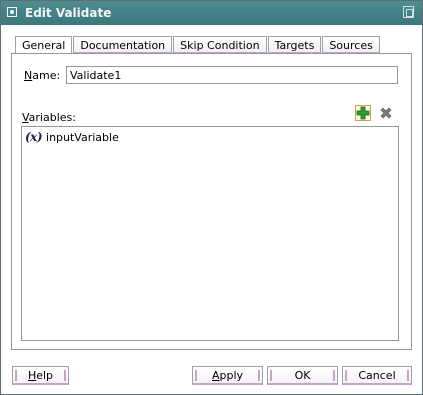 This screenshot has width=423, height=395. I want to click on cancel-label: Cancel, so click(377, 375).